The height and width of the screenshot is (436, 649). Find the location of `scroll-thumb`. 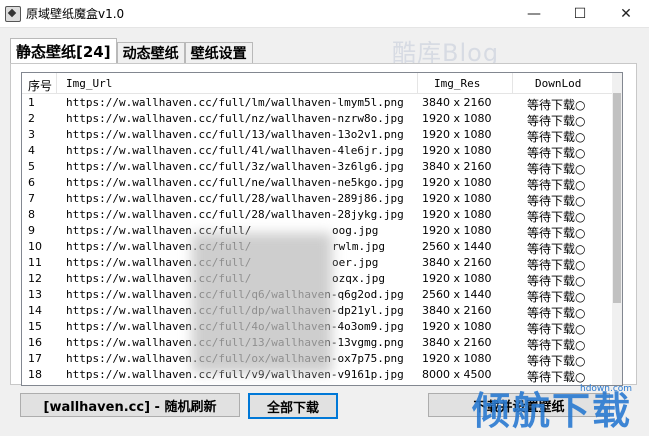

scroll-thumb is located at coordinates (617, 198).